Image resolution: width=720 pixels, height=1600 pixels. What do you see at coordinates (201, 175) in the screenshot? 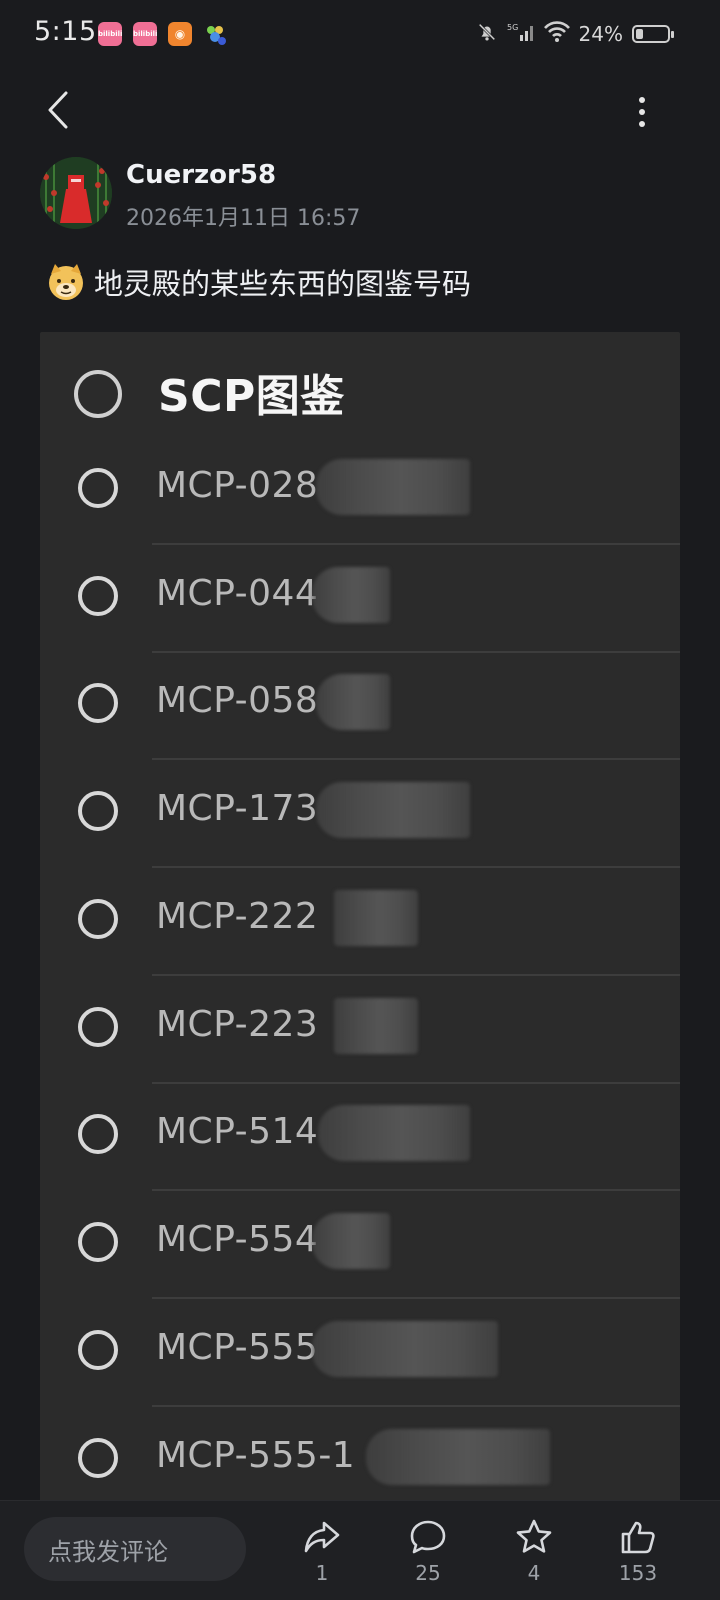
I see `author-name: Cuerzor58` at bounding box center [201, 175].